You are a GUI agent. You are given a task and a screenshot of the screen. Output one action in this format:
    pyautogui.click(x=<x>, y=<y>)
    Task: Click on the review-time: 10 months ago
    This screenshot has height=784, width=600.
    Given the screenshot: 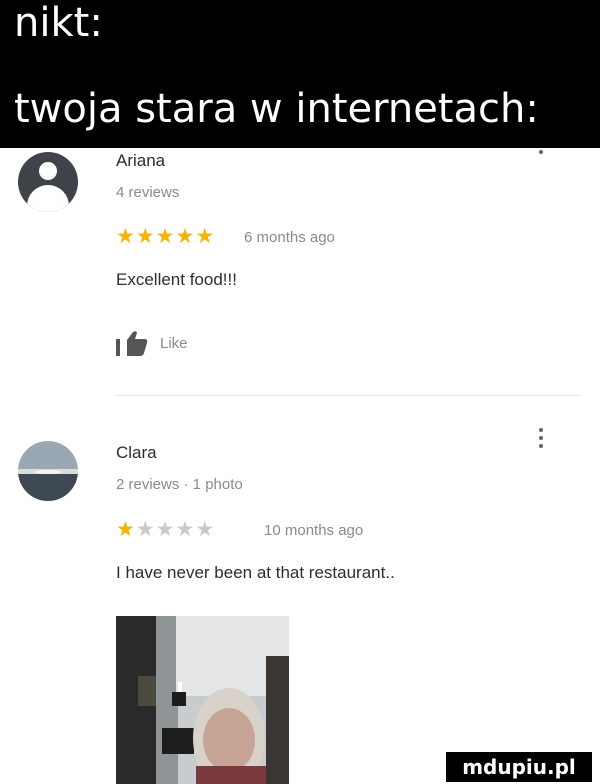 What is the action you would take?
    pyautogui.click(x=314, y=530)
    